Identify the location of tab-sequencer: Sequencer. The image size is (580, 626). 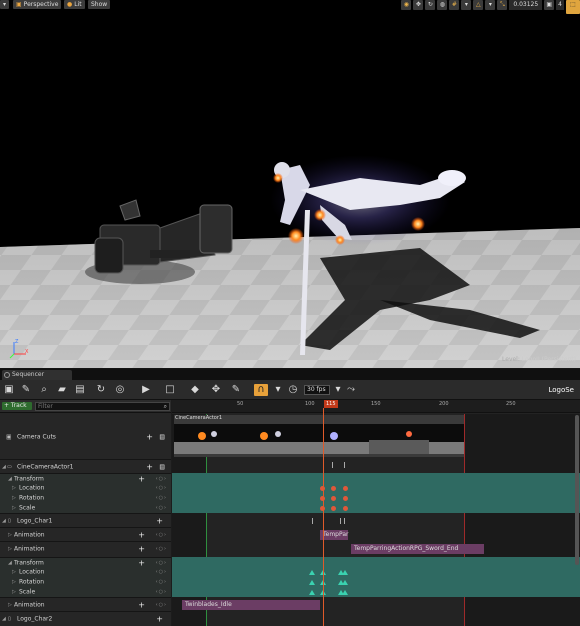
(37, 375).